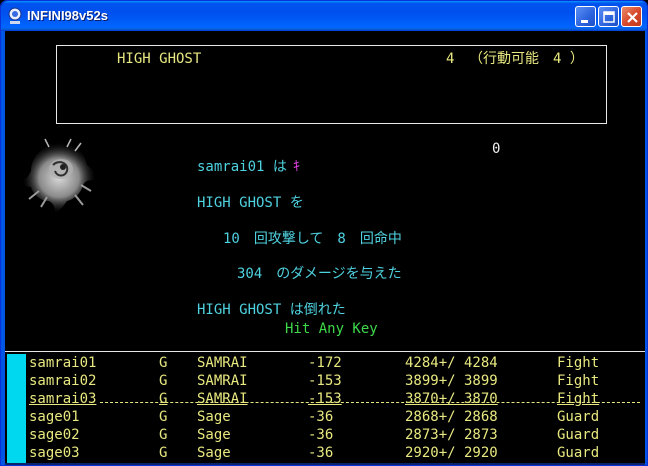 This screenshot has height=466, width=648. Describe the element at coordinates (331, 329) in the screenshot. I see `hit-any-key-prompt: Hit Any Key` at that location.